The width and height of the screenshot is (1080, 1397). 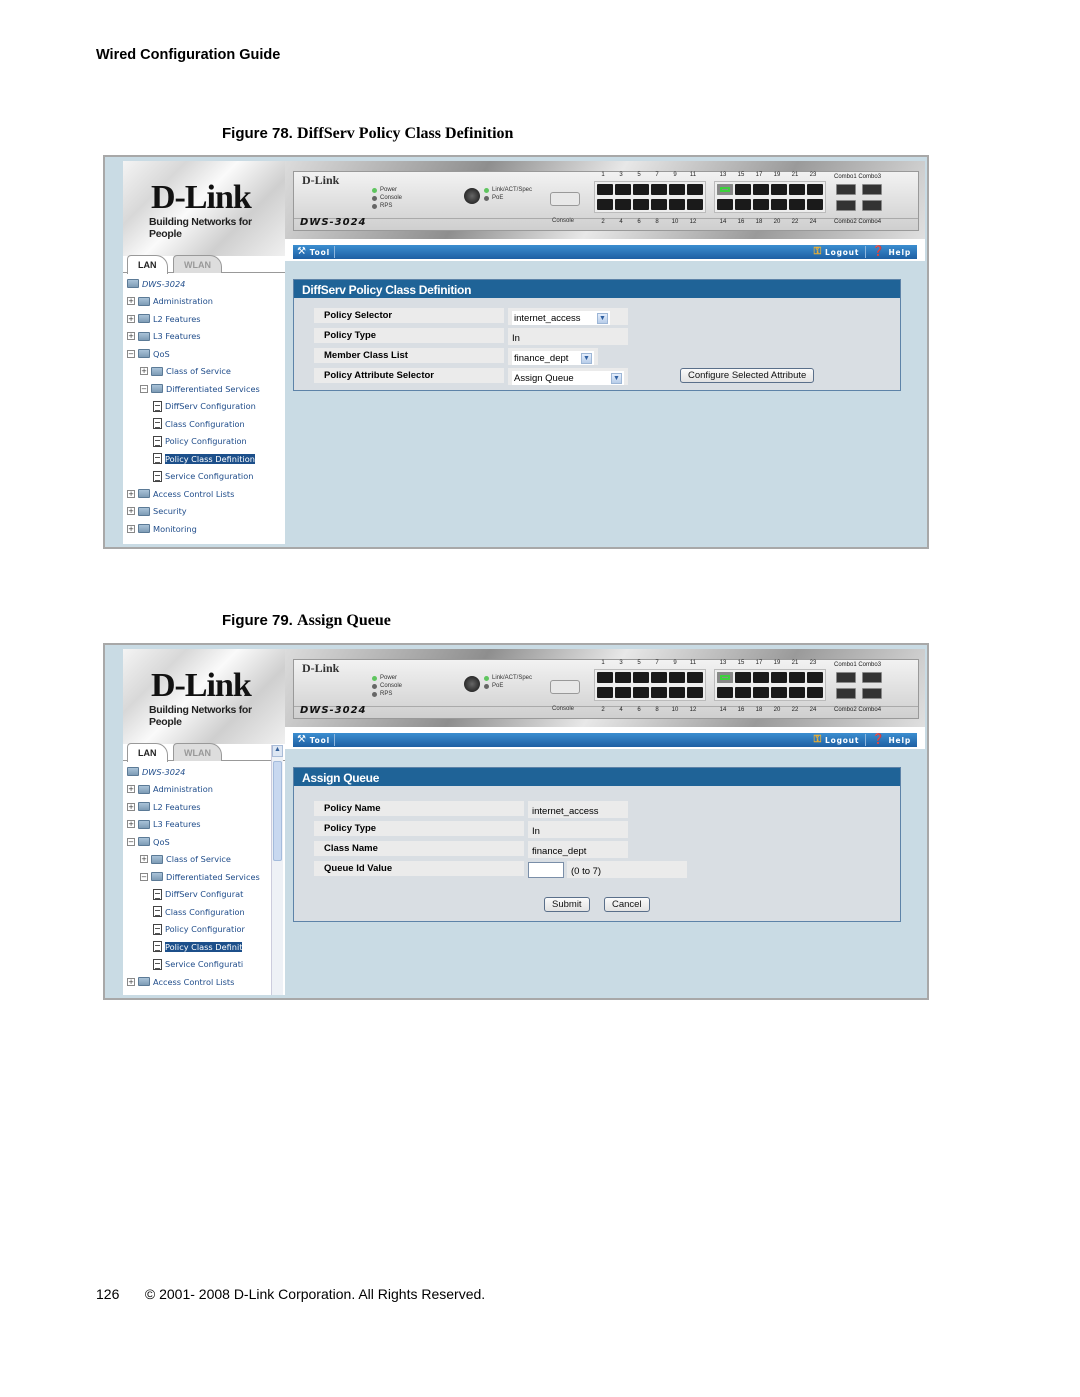 I want to click on policy-selector-select: internet_access ▼, so click(x=561, y=318).